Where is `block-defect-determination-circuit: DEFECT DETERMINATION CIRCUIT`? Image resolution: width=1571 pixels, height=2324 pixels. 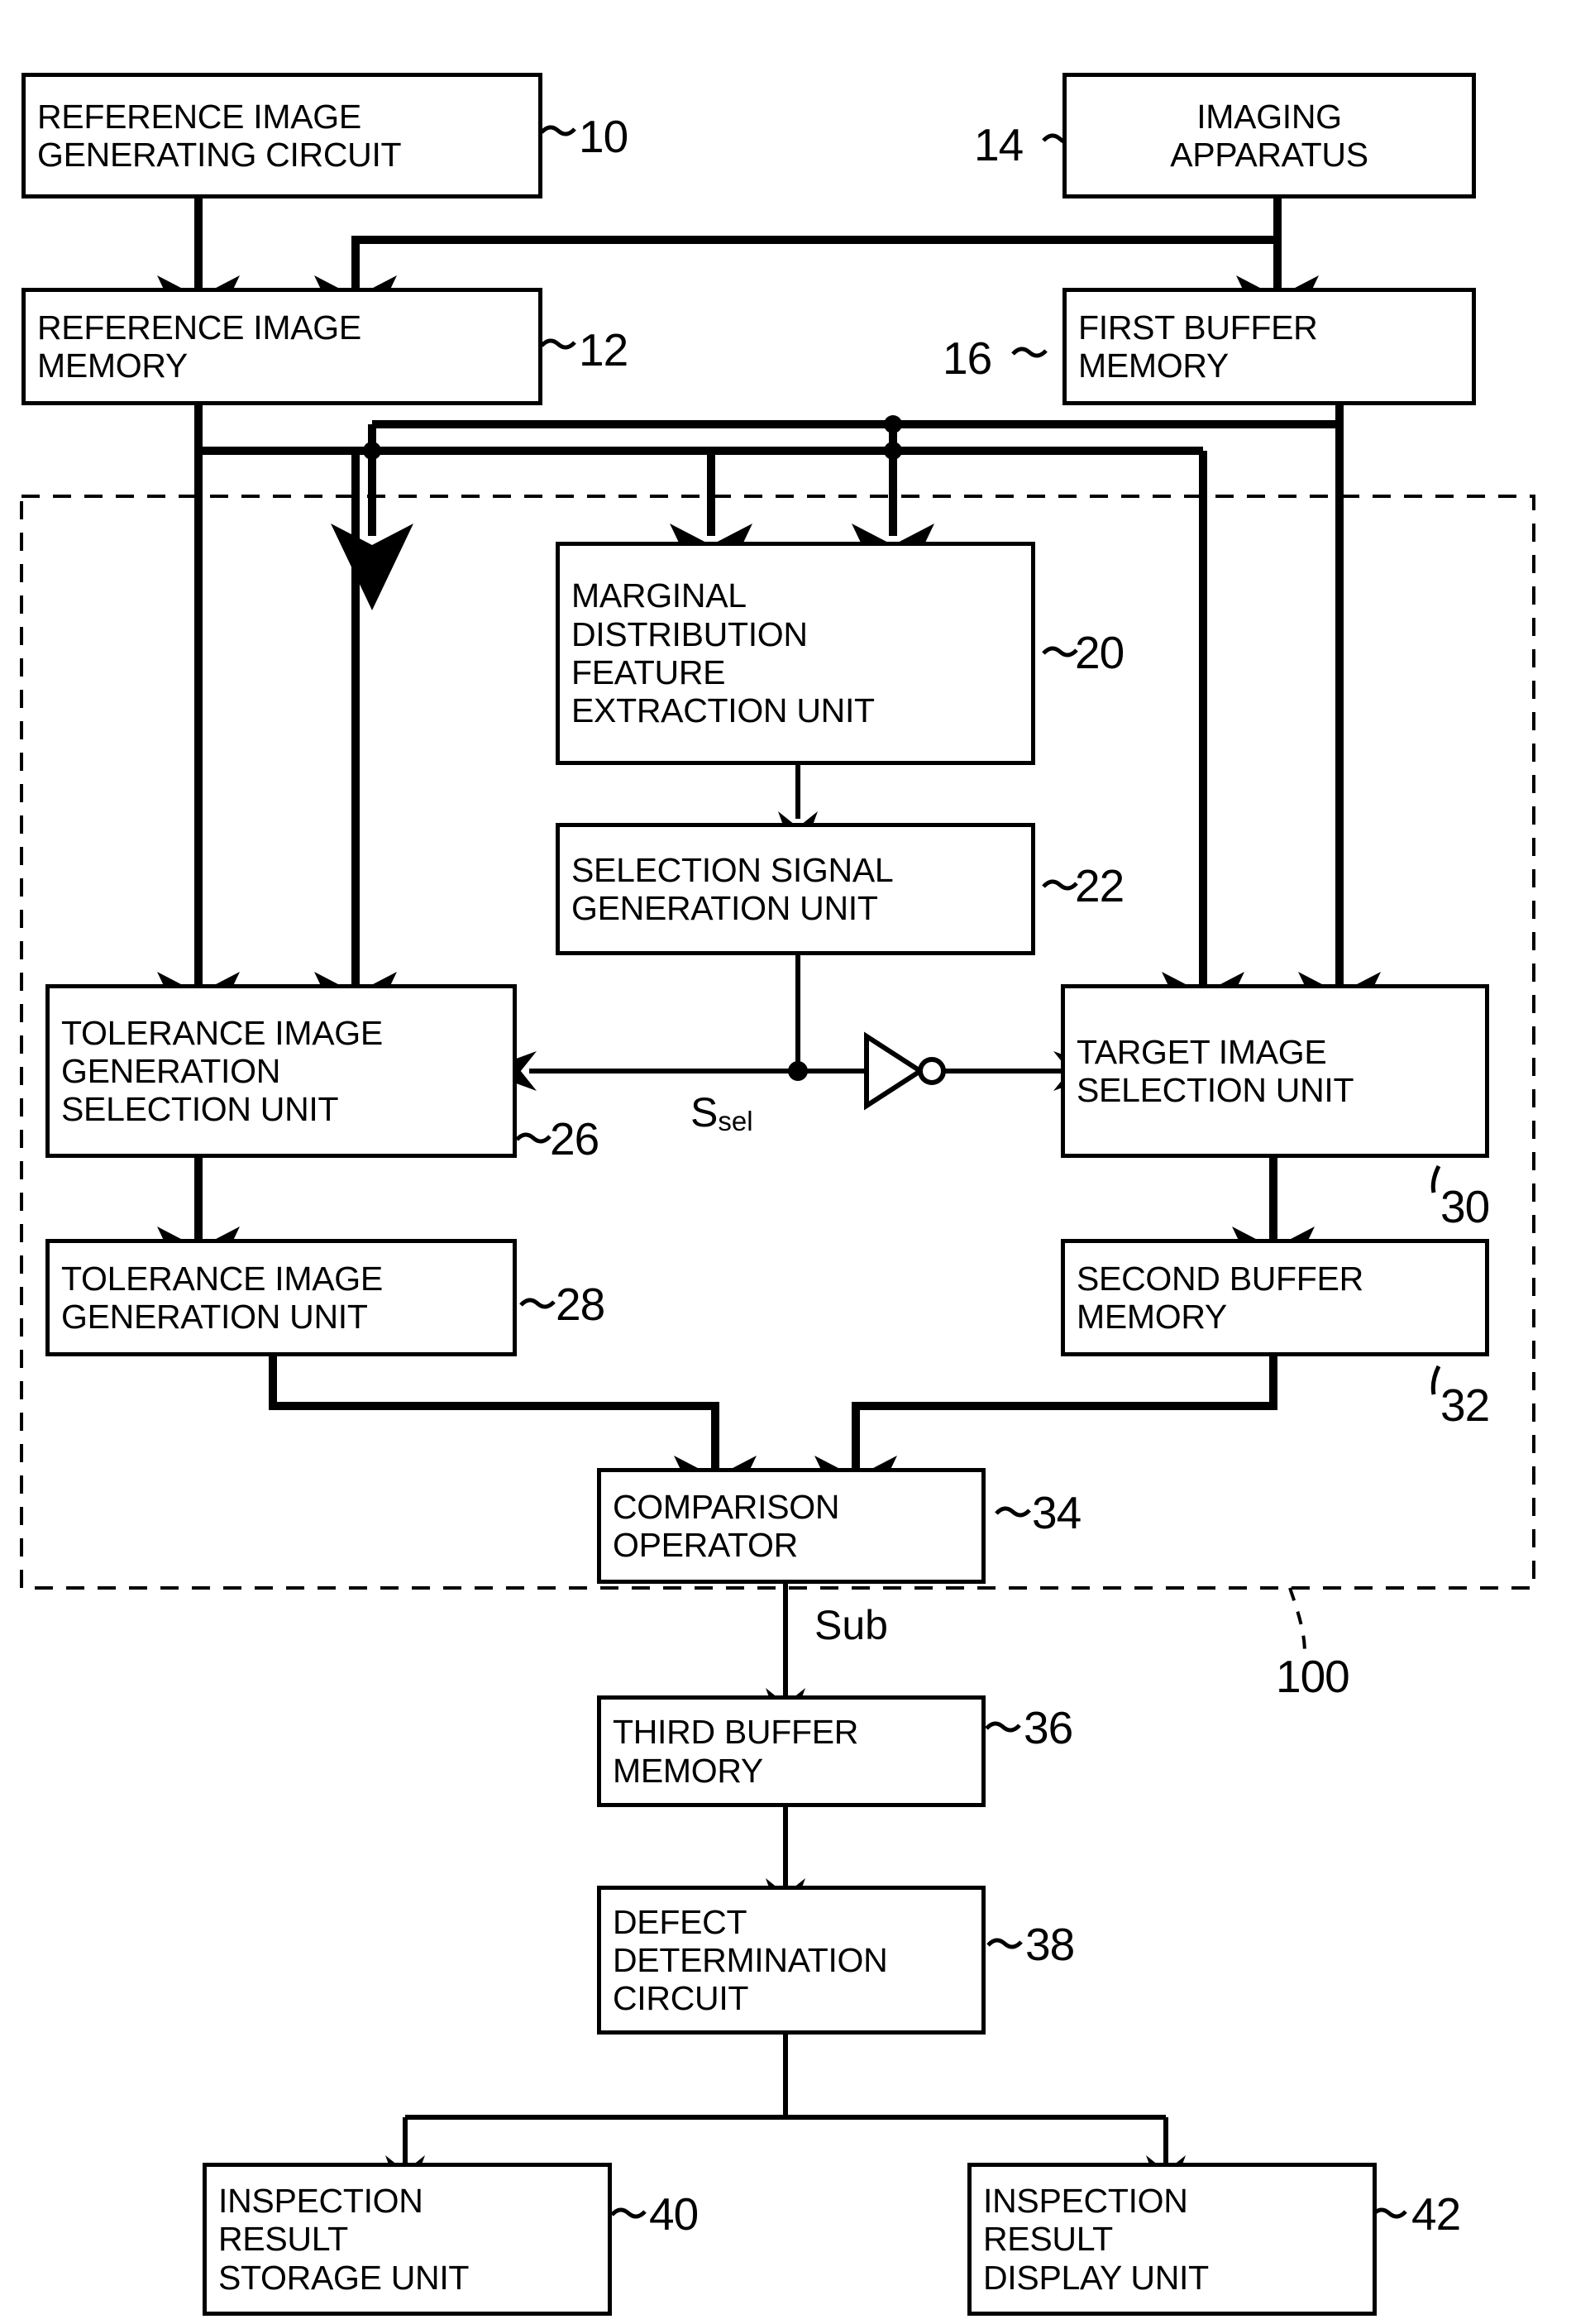 block-defect-determination-circuit: DEFECT DETERMINATION CIRCUIT is located at coordinates (791, 1960).